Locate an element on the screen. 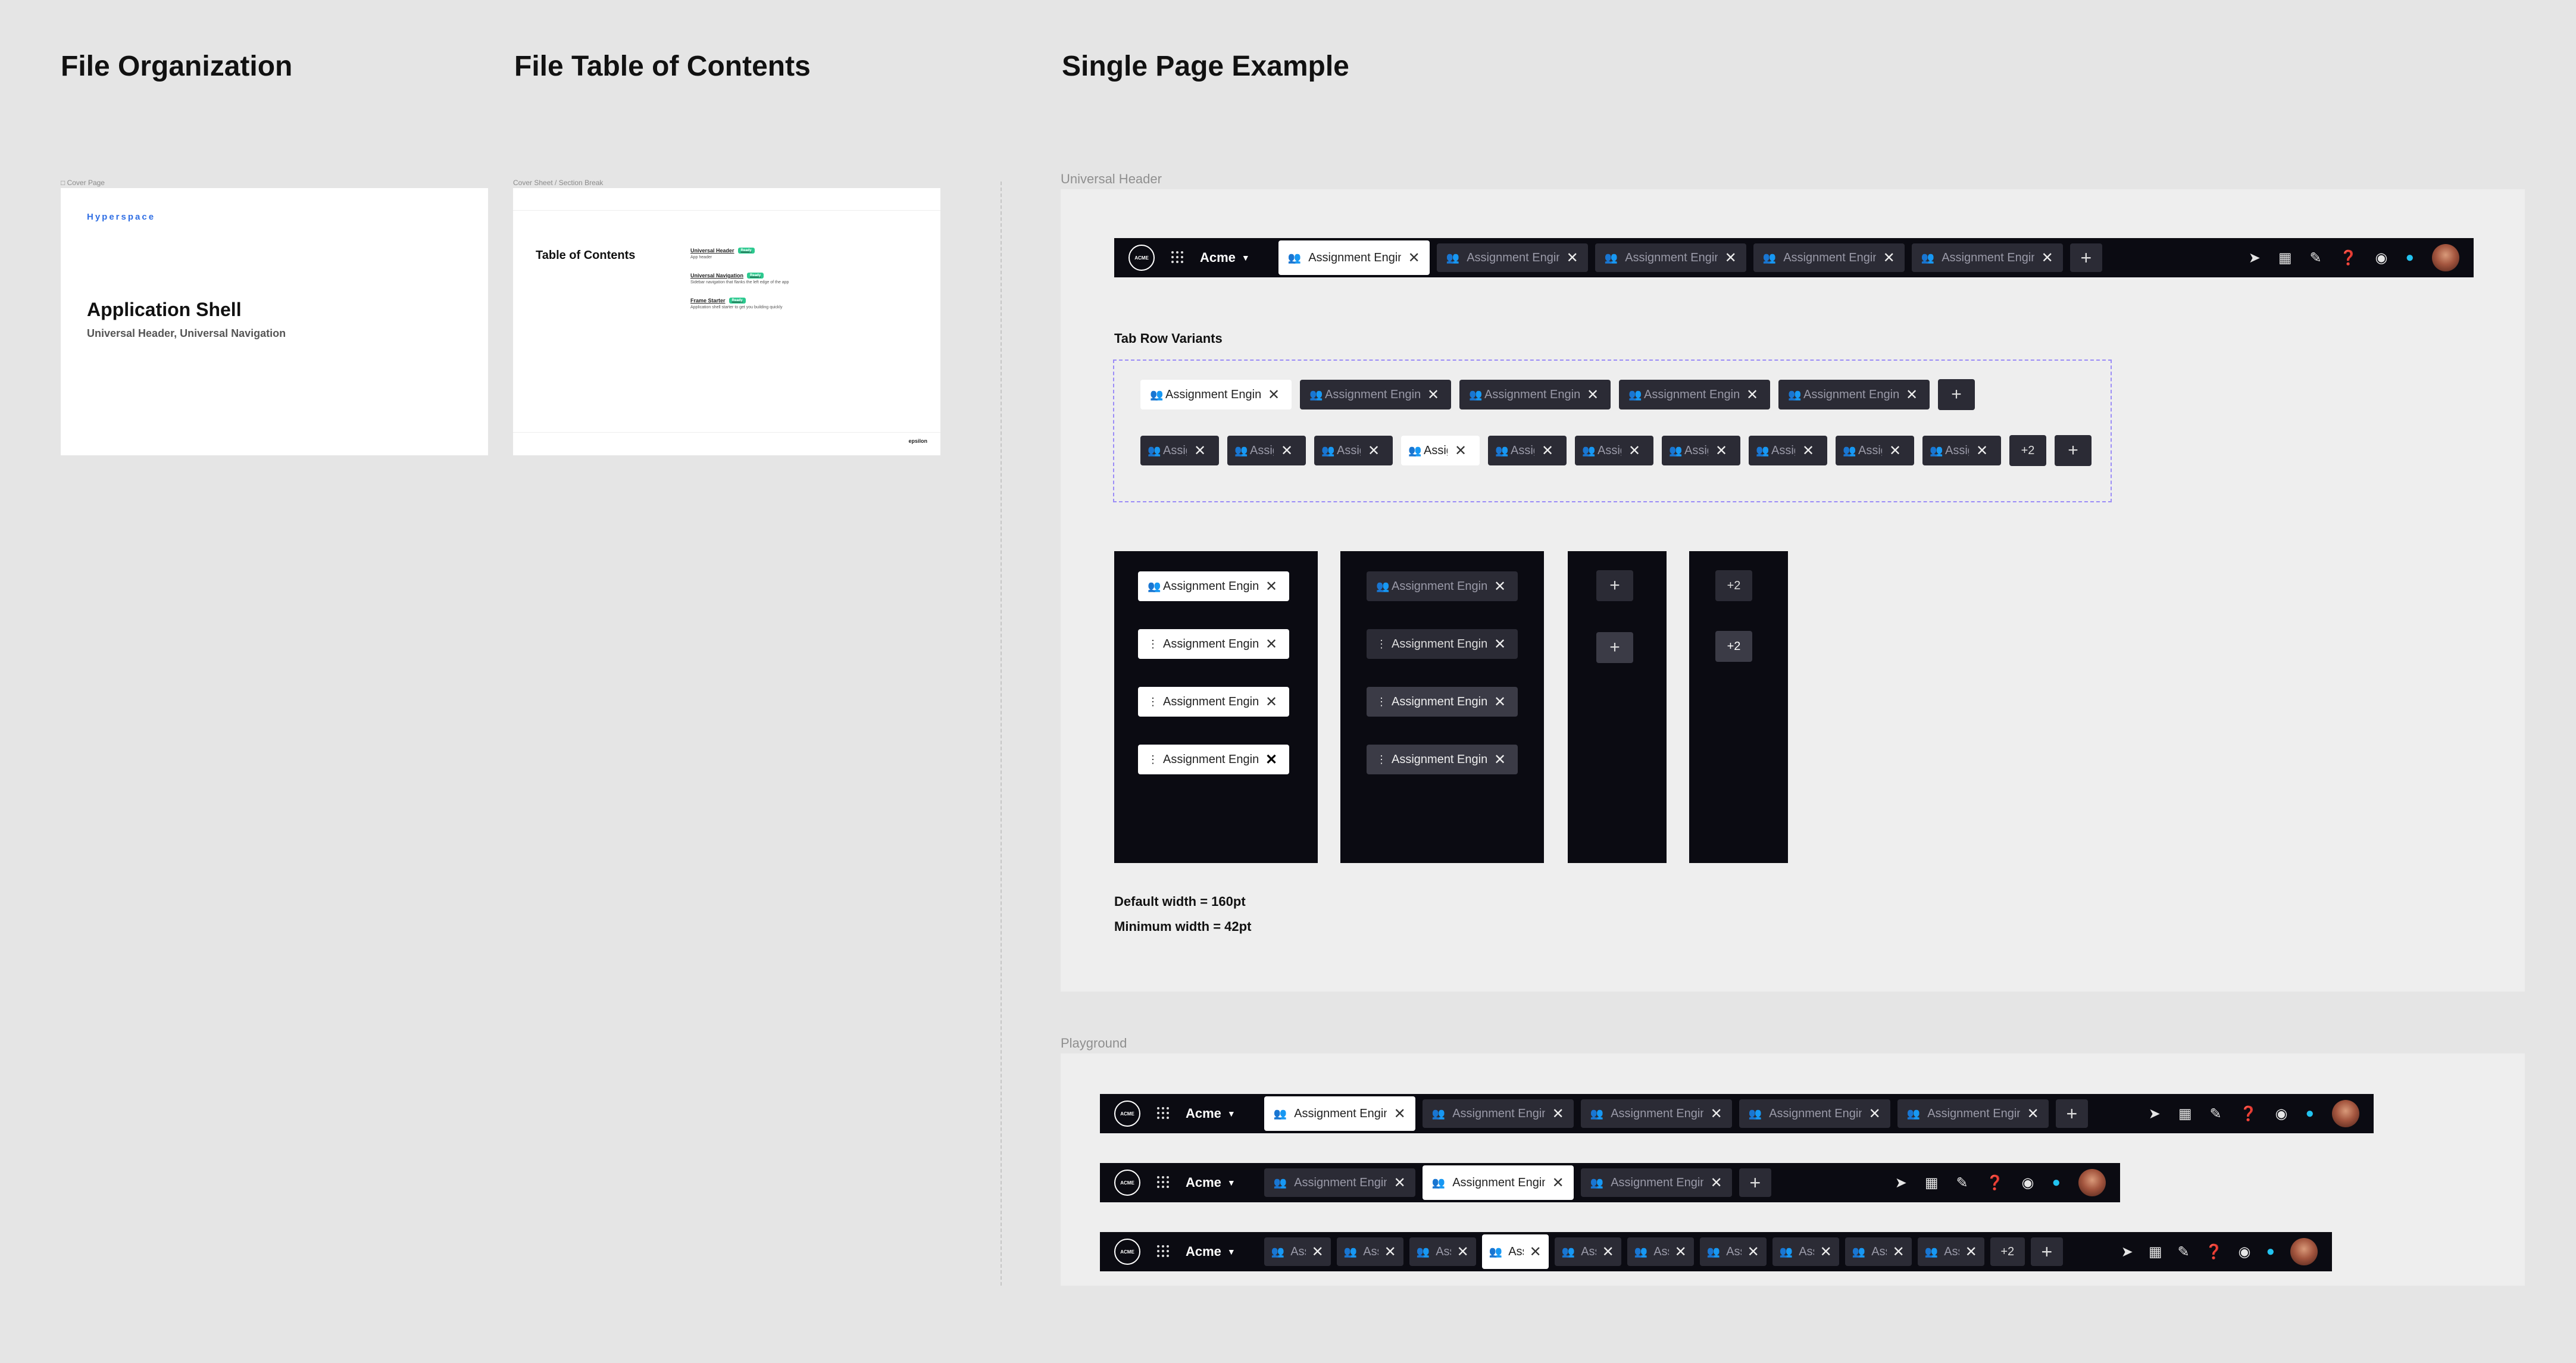  frame-label-toc: Cover Sheet / Section Break is located at coordinates (558, 183).